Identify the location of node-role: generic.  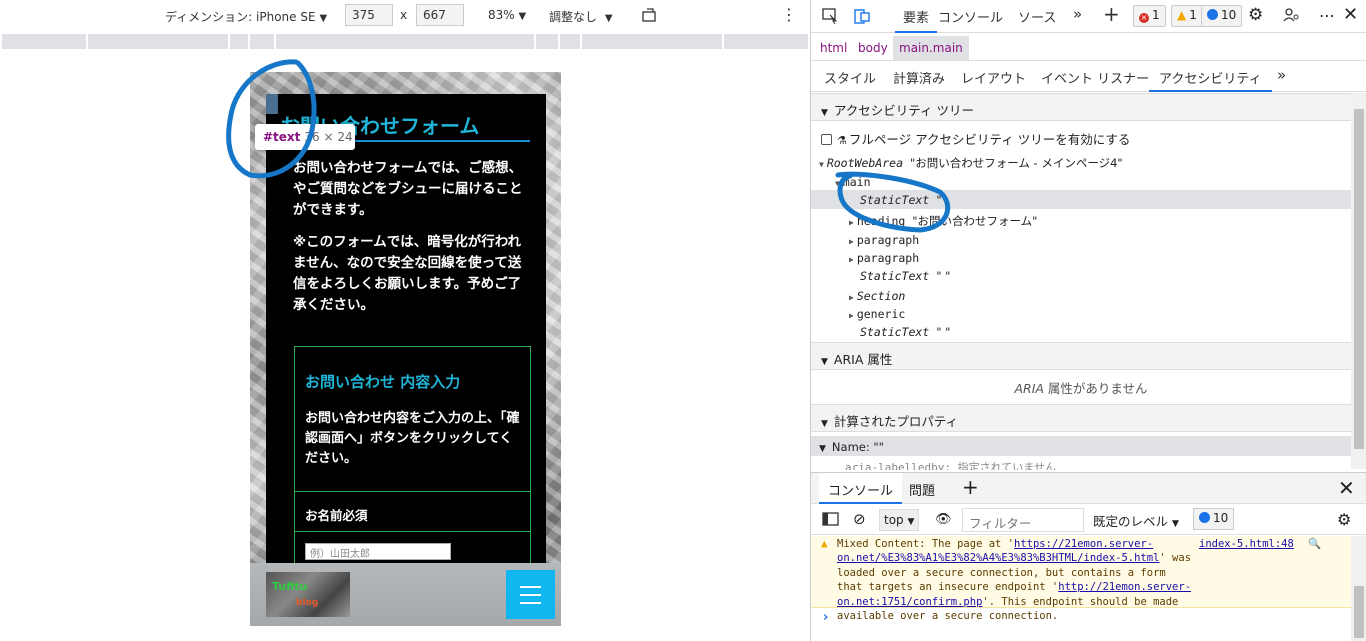
(881, 314).